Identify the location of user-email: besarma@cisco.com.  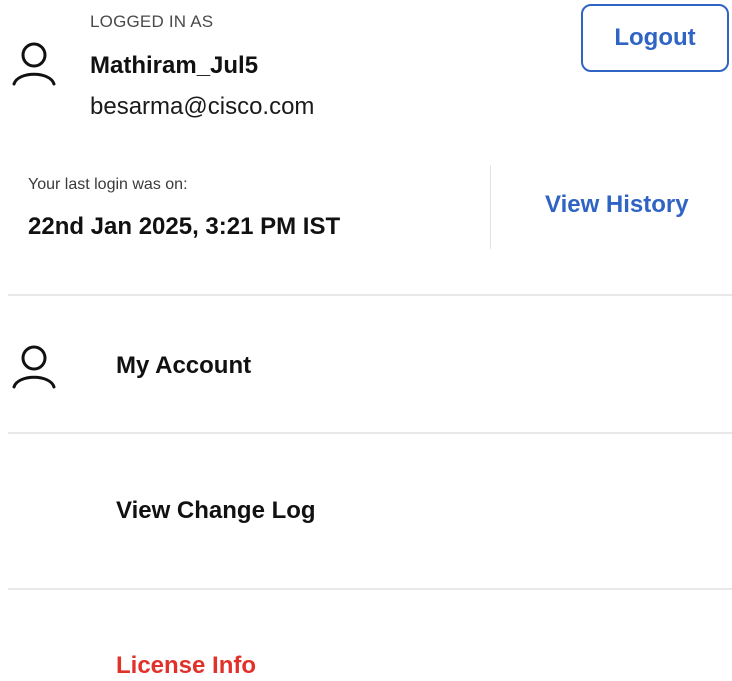
(202, 106).